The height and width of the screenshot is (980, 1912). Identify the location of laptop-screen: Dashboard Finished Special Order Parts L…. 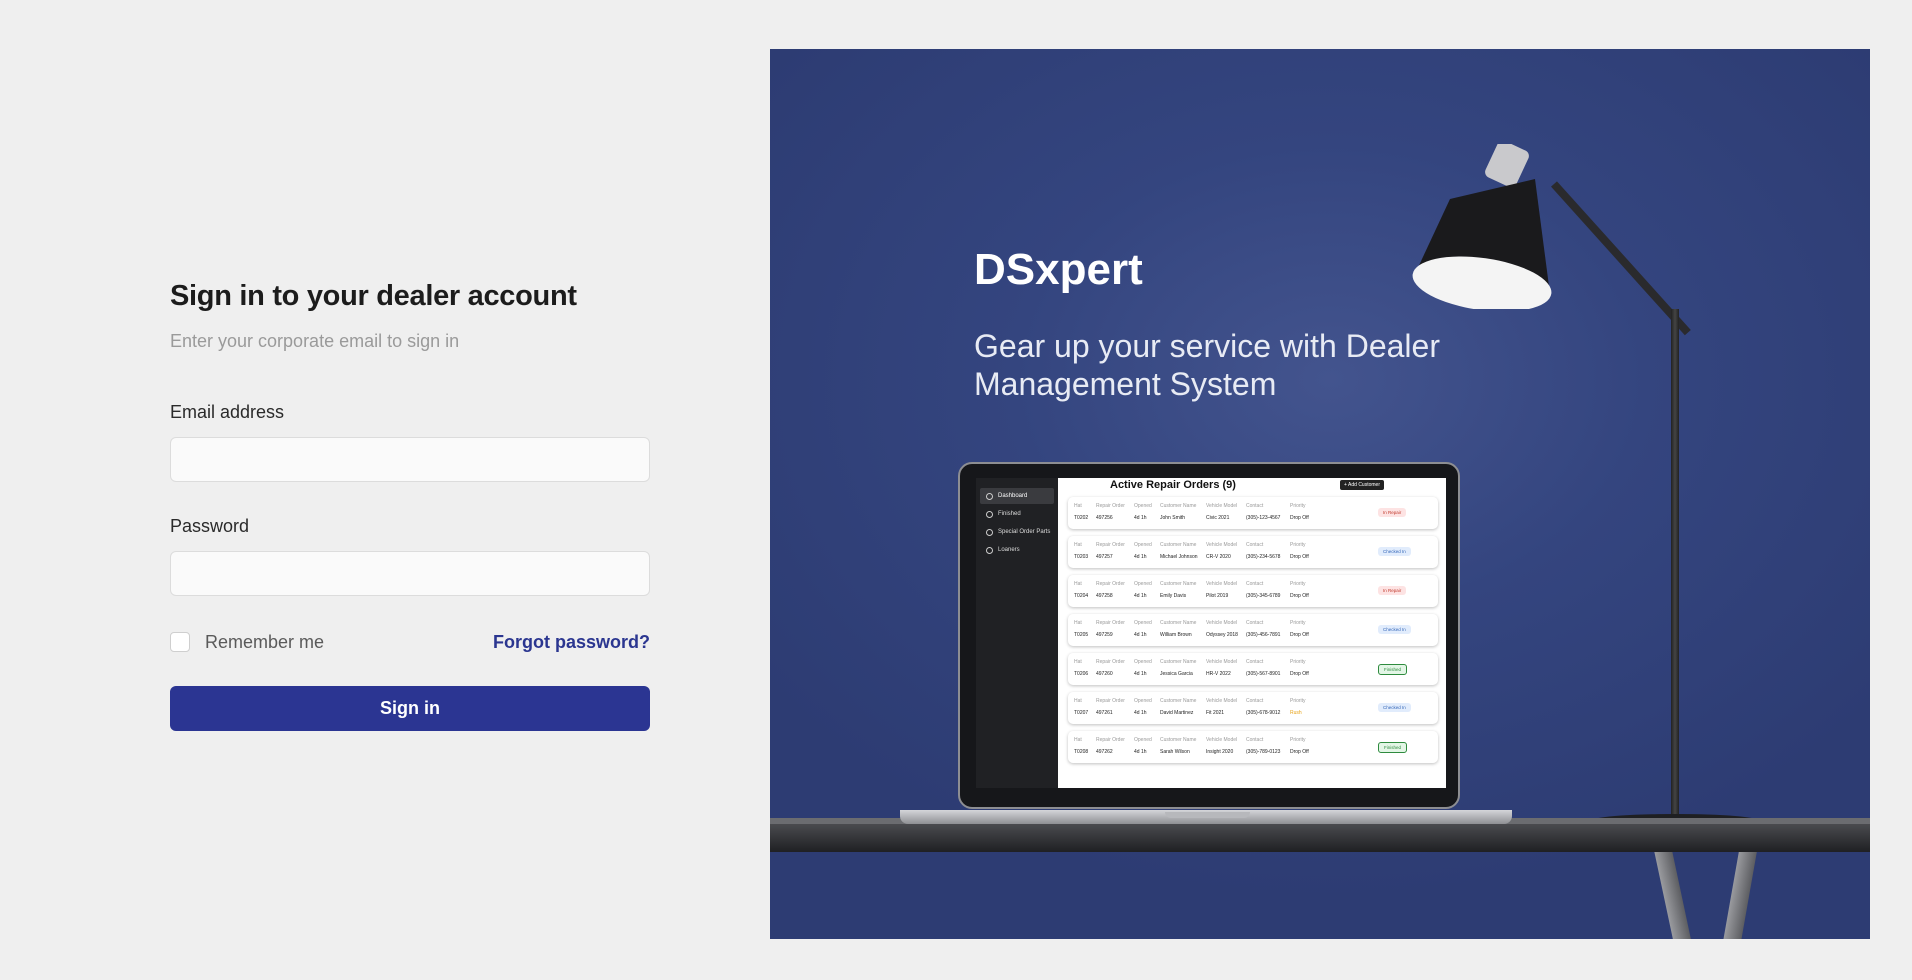
(1209, 635).